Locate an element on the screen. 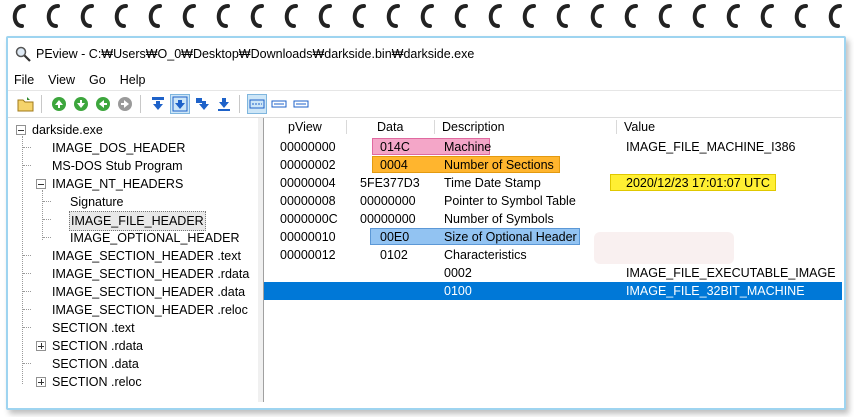  tree-item-section-header-text: IMAGE_SECTION_HEADER .text is located at coordinates (146, 256).